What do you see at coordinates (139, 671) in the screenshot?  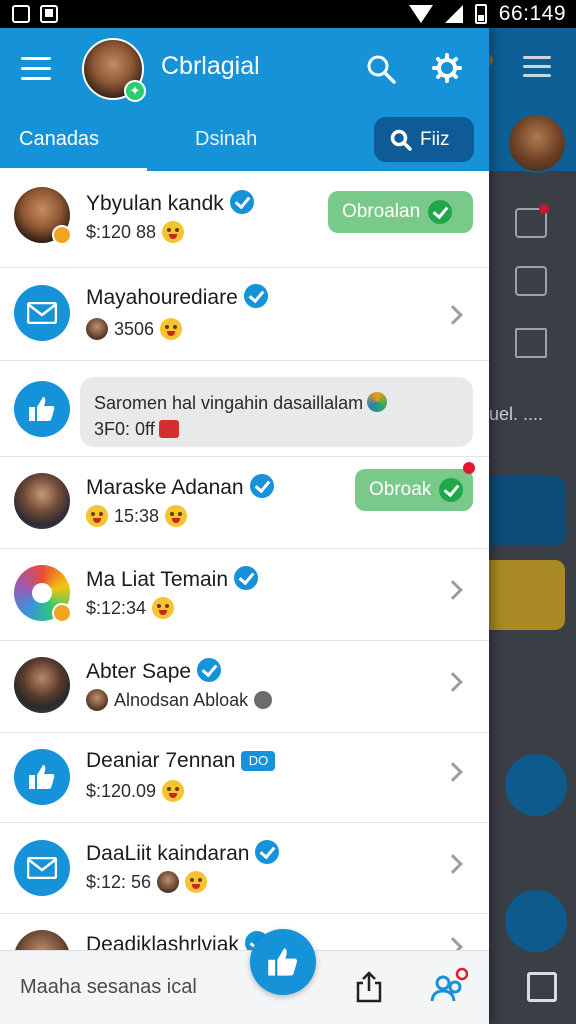 I see `contact-name: Abter Sape` at bounding box center [139, 671].